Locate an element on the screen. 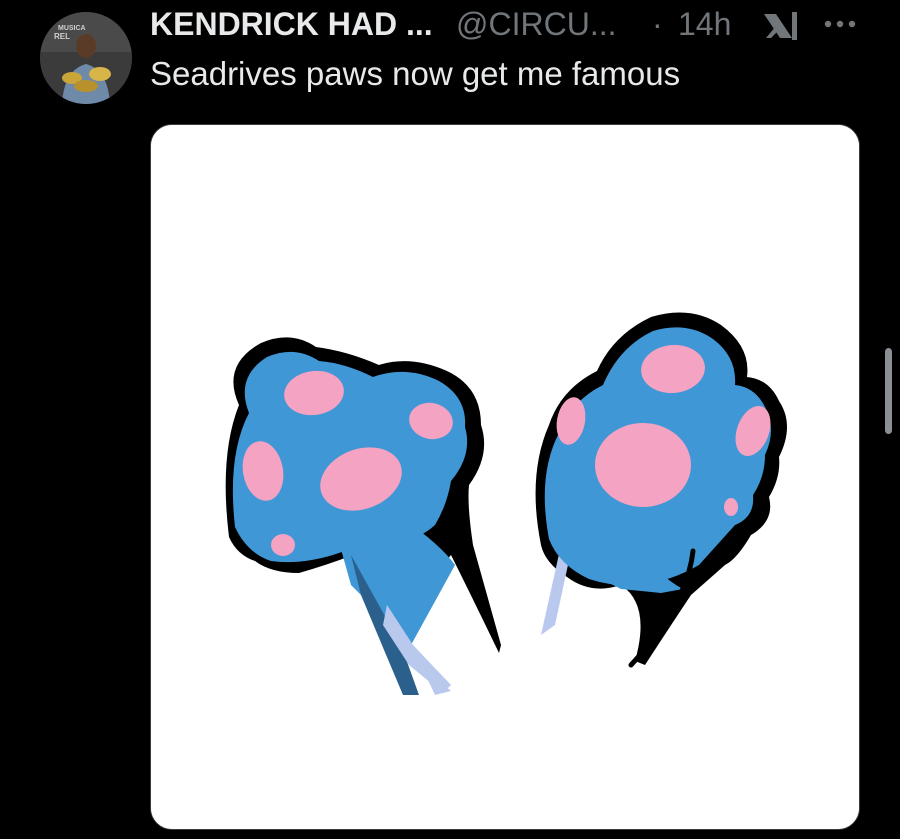 This screenshot has height=839, width=900. avatar-photo-icon: MUSICA REL is located at coordinates (86, 58).